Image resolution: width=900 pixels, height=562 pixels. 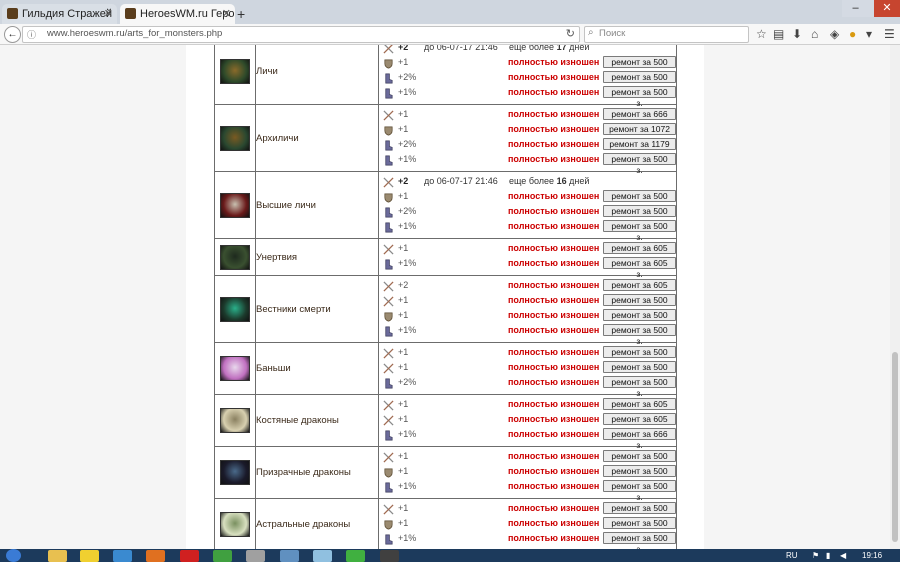 What do you see at coordinates (13, 555) in the screenshot?
I see `start-button` at bounding box center [13, 555].